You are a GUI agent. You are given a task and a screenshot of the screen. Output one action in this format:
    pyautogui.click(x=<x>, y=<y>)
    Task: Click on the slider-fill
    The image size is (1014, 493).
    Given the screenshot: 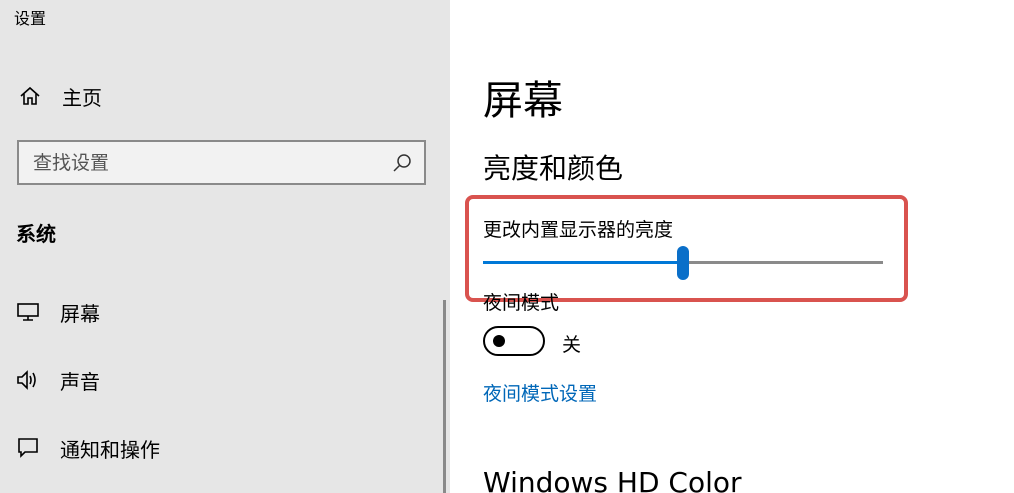 What is the action you would take?
    pyautogui.click(x=583, y=262)
    